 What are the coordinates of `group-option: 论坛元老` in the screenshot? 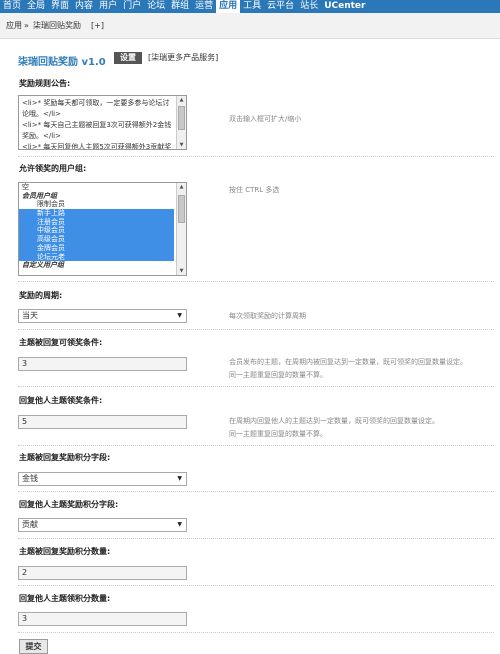 It's located at (96, 257).